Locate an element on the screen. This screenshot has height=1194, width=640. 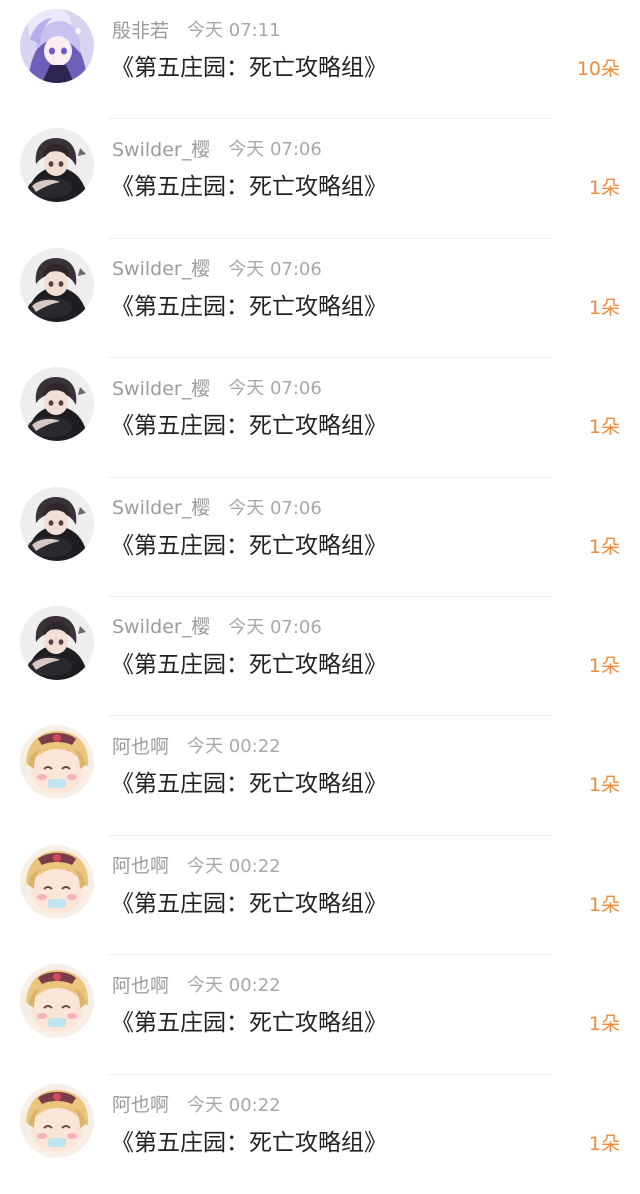
username: 殷非若 is located at coordinates (140, 29).